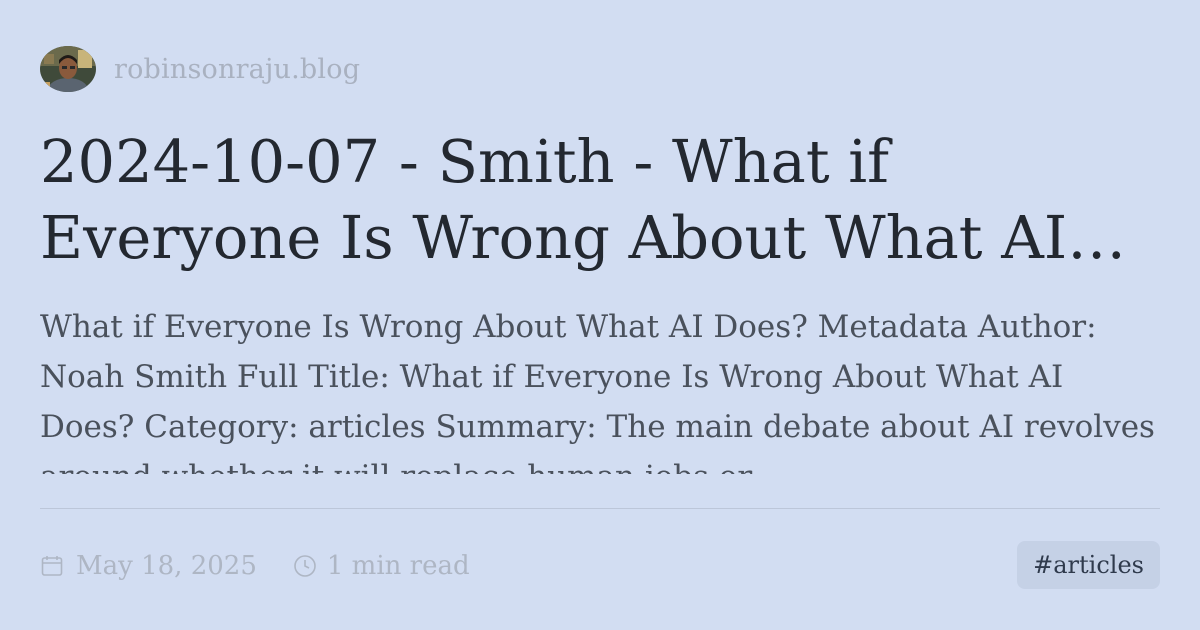 The height and width of the screenshot is (630, 1200). I want to click on post-meta: May 18, 2025 1 min read, so click(255, 566).